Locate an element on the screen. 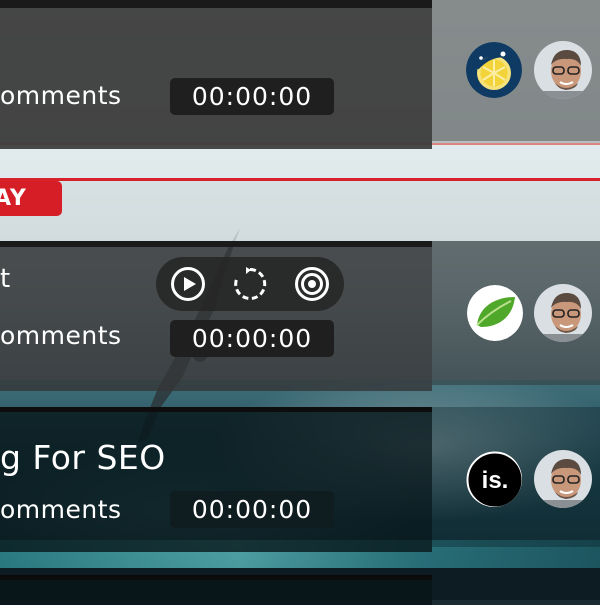 The image size is (600, 605). target-icon is located at coordinates (312, 284).